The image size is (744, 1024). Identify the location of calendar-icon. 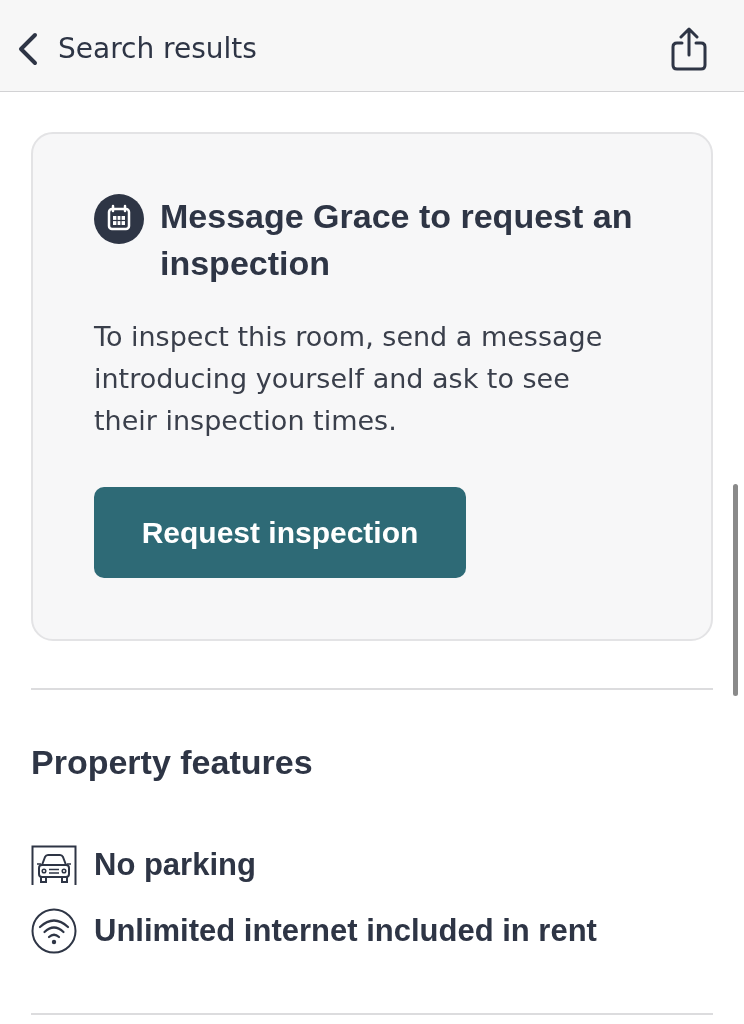
(119, 219).